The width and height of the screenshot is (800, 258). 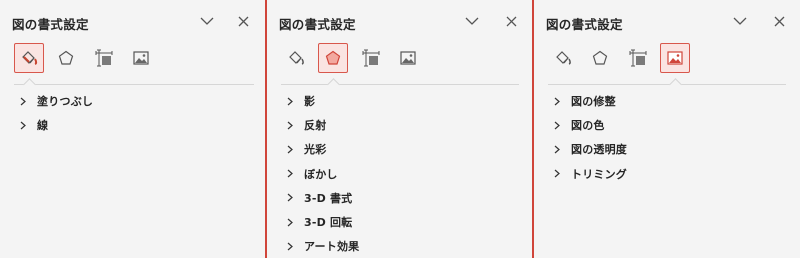 I want to click on section-label: 線, so click(x=43, y=126).